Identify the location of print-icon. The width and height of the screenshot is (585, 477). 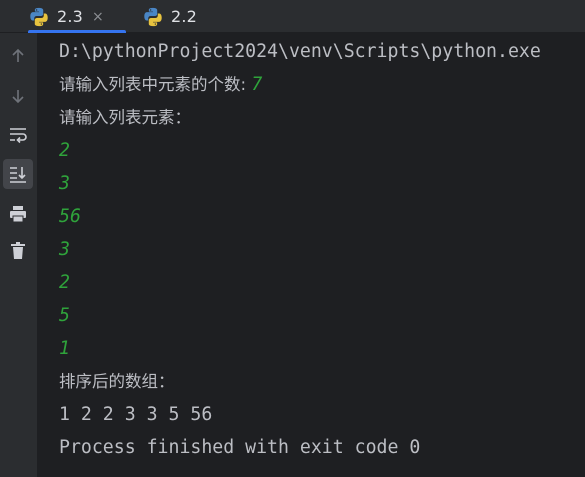
(18, 214).